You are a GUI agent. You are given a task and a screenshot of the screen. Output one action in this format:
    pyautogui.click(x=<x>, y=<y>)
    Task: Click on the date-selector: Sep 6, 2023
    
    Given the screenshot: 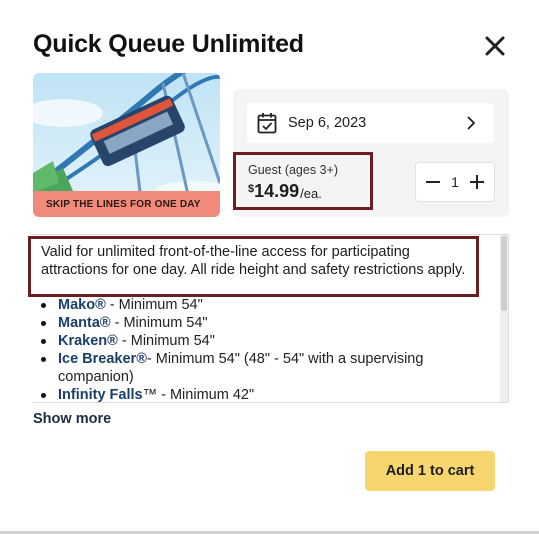 What is the action you would take?
    pyautogui.click(x=370, y=123)
    